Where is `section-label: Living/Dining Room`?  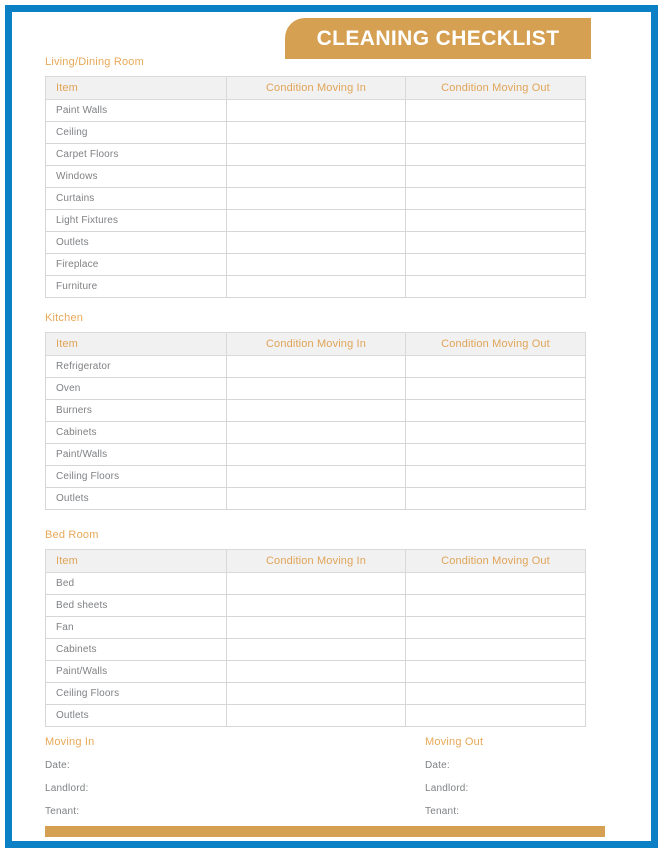
section-label: Living/Dining Room is located at coordinates (94, 62).